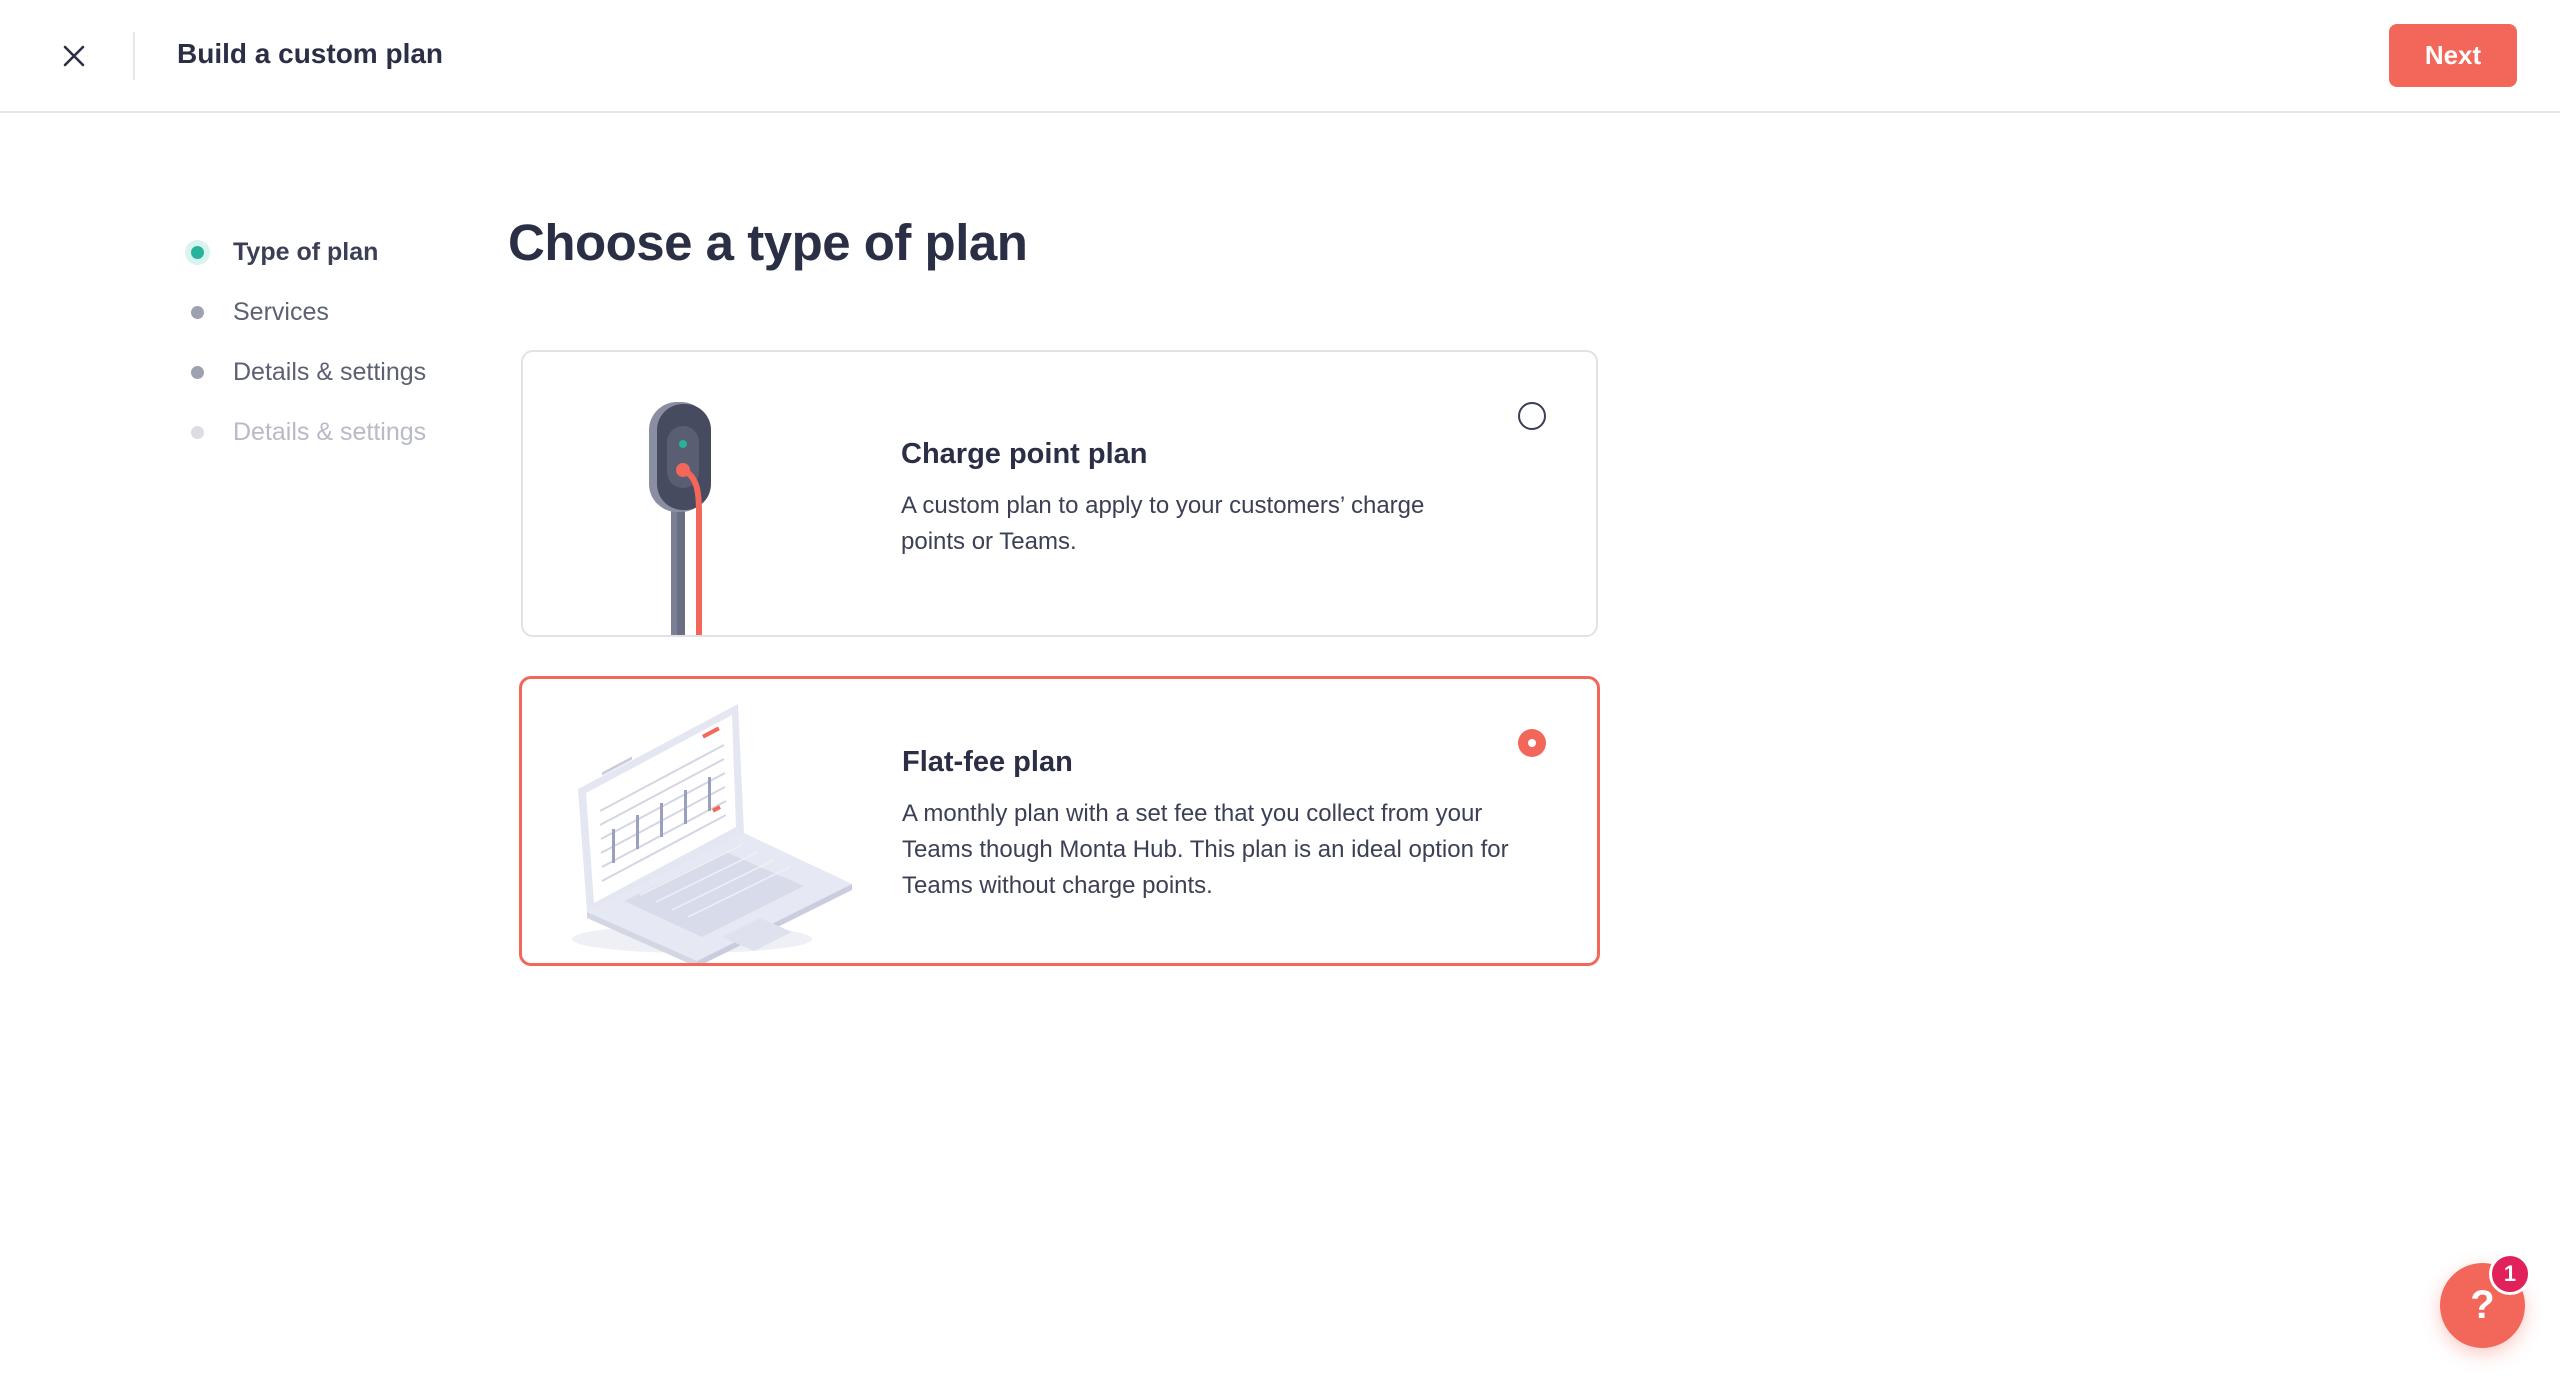 The image size is (2560, 1383). What do you see at coordinates (2453, 55) in the screenshot?
I see `next-button: Next` at bounding box center [2453, 55].